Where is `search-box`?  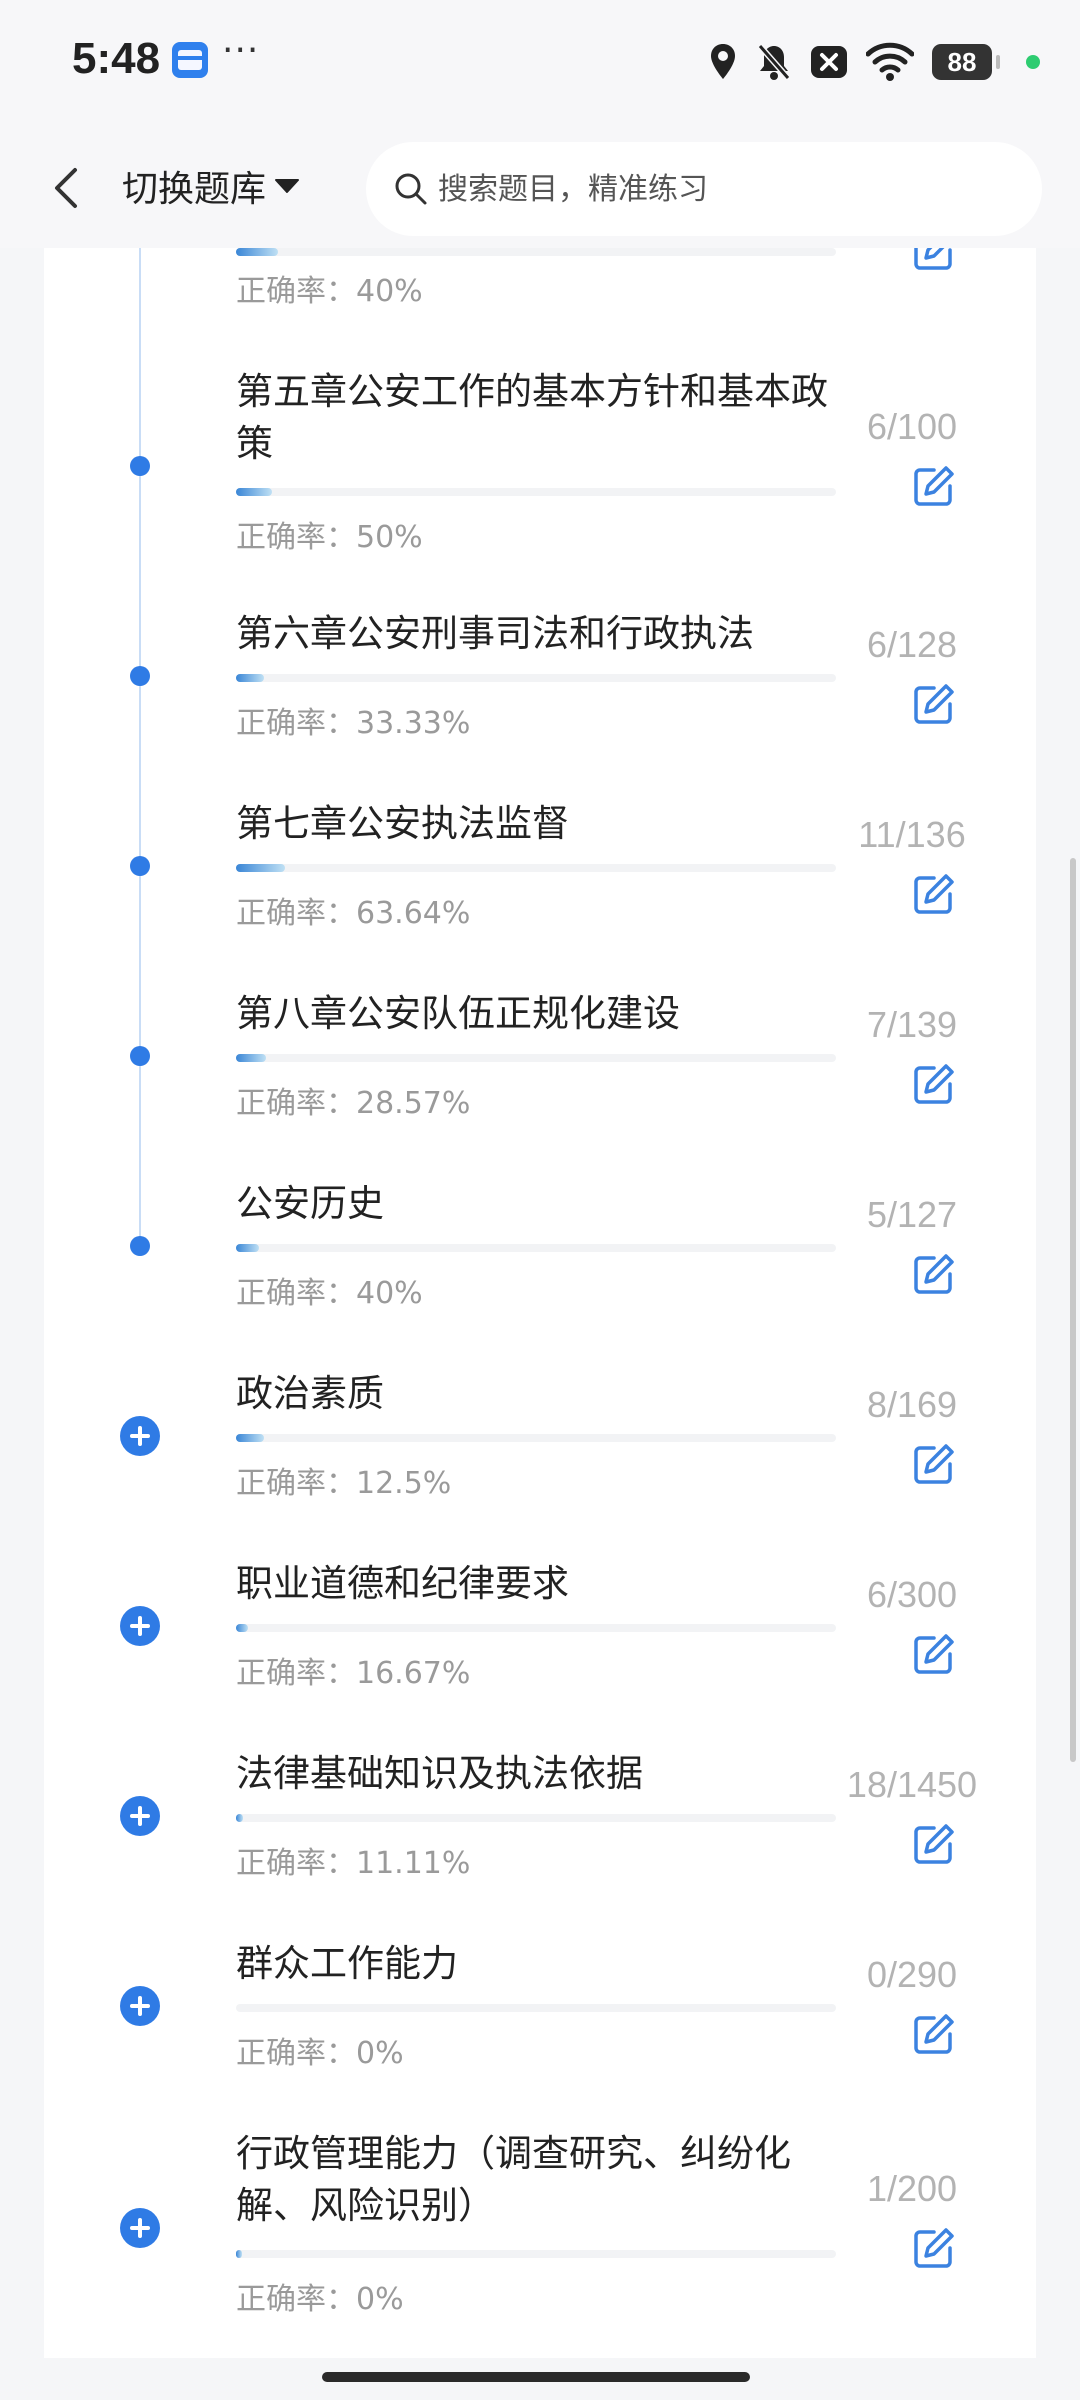 search-box is located at coordinates (704, 189).